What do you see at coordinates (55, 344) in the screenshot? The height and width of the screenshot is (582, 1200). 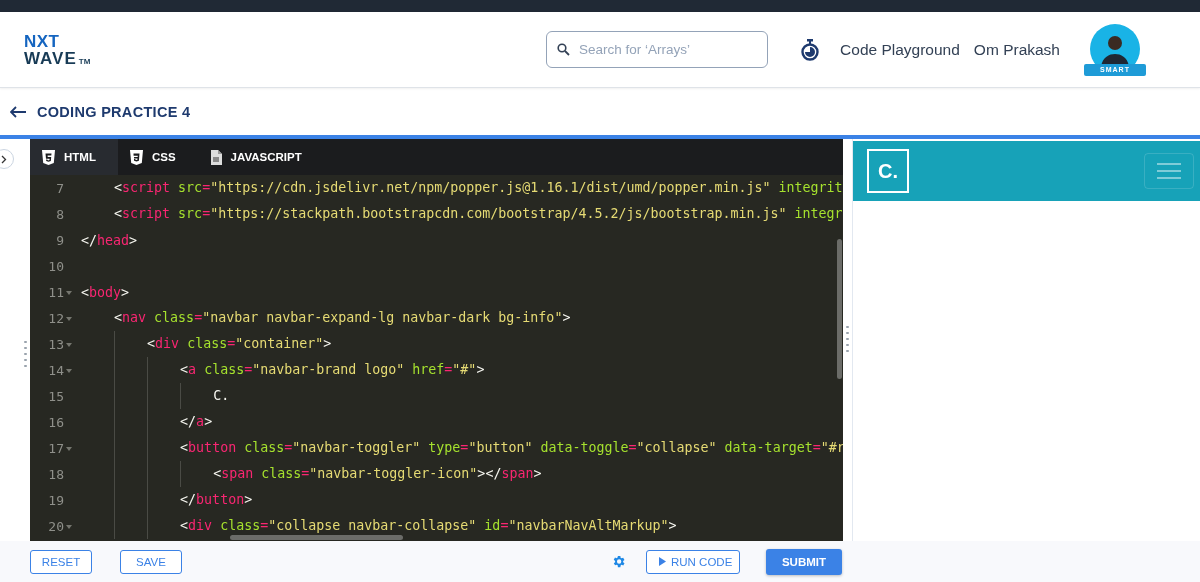 I see `line-number: 13` at bounding box center [55, 344].